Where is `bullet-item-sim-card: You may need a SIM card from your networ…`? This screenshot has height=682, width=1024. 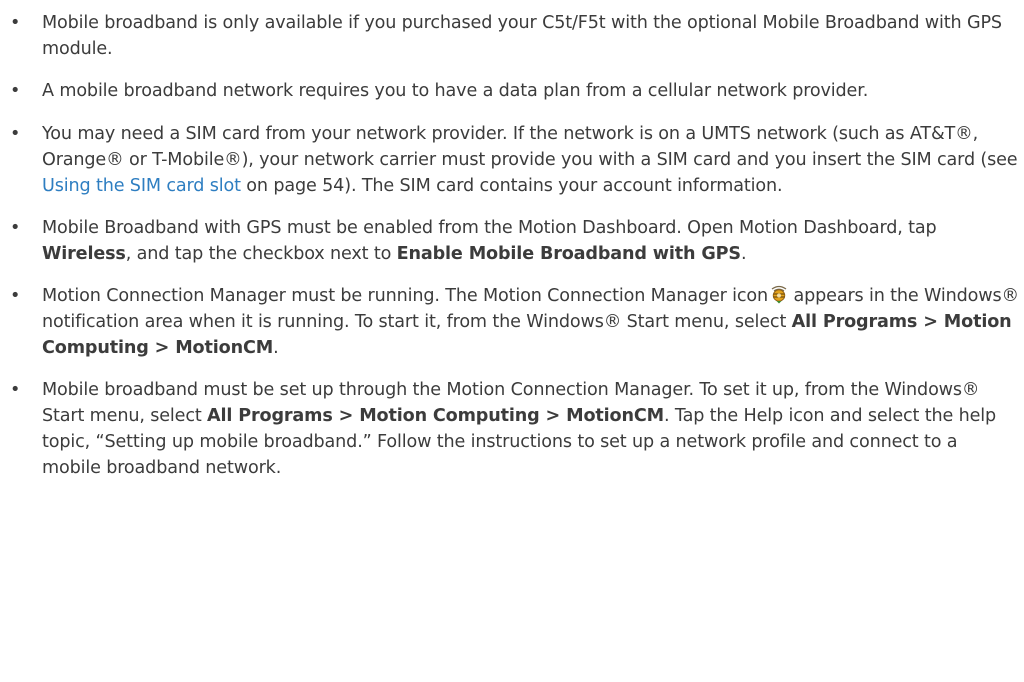 bullet-item-sim-card: You may need a SIM card from your networ… is located at coordinates (510, 160).